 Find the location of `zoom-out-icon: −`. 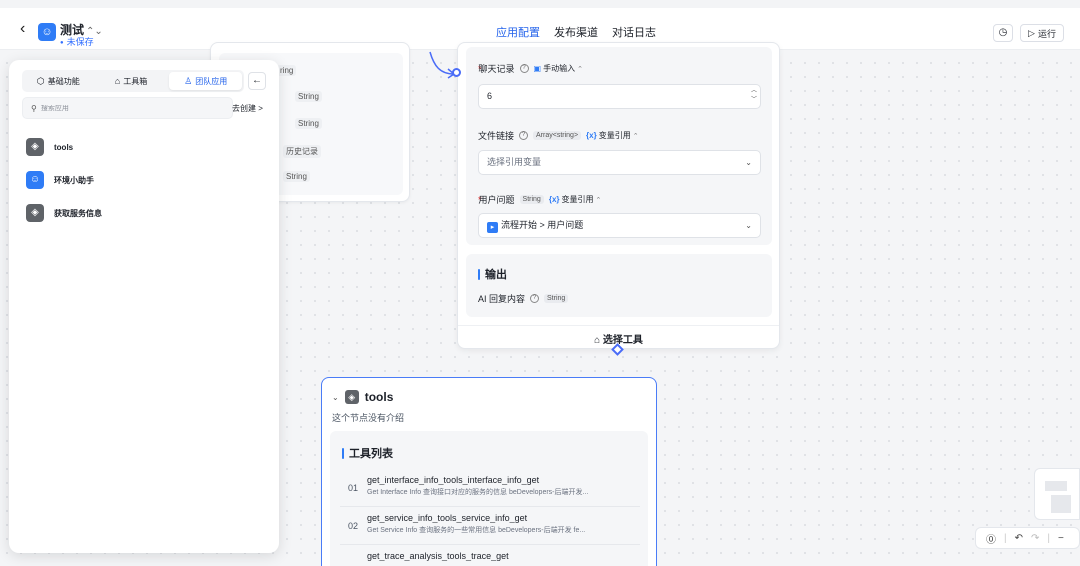

zoom-out-icon: − is located at coordinates (1061, 538).